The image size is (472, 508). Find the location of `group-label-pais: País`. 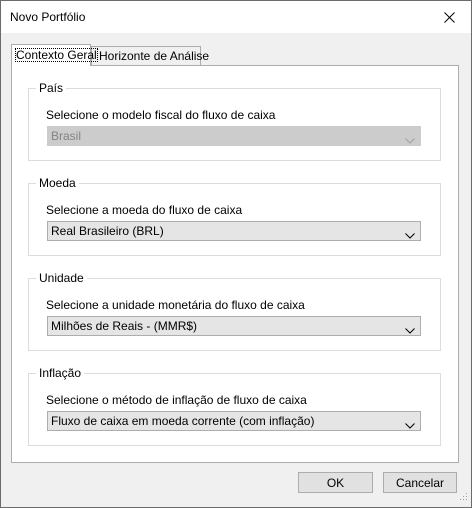

group-label-pais: País is located at coordinates (51, 88).